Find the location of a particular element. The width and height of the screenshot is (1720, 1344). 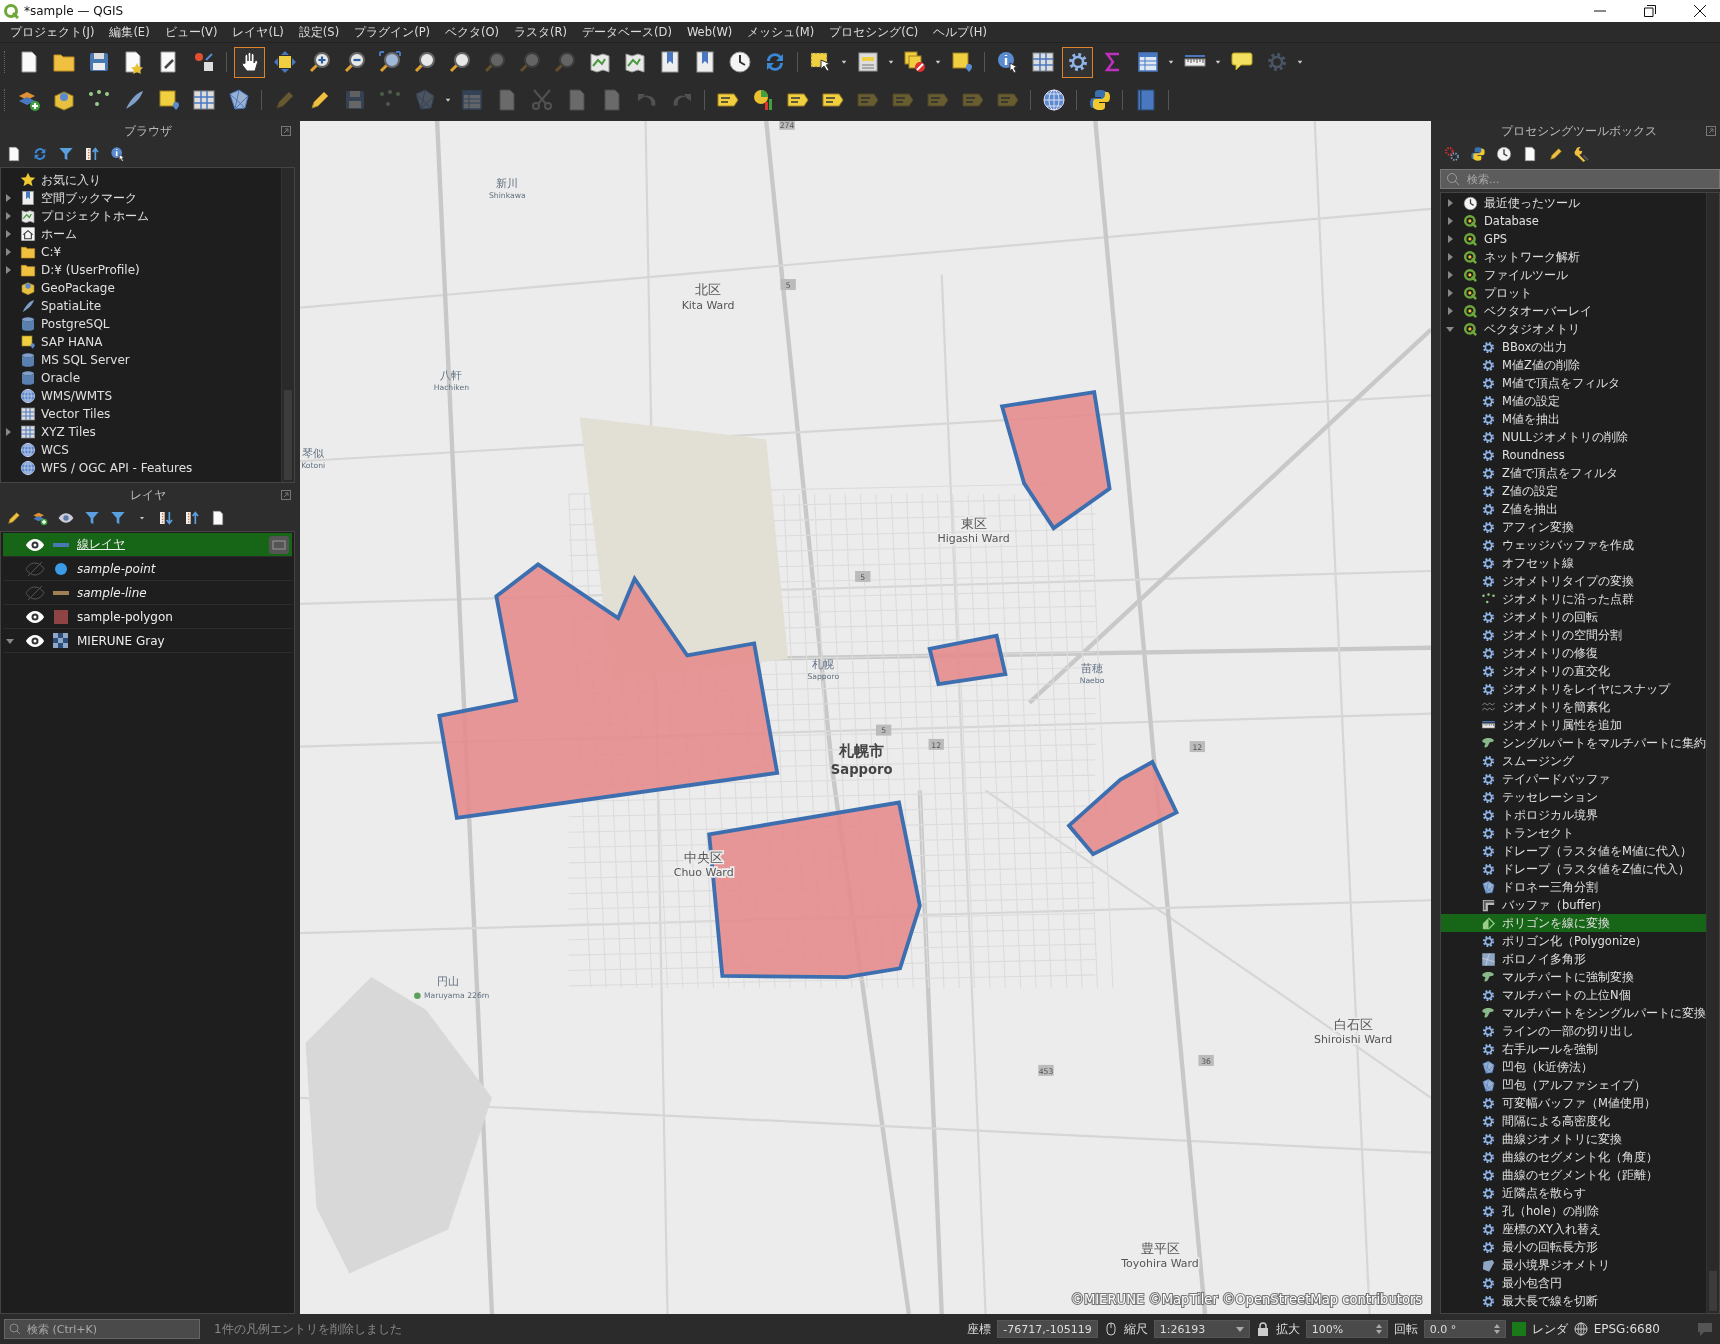

toolbox-item: トランセクト is located at coordinates (1538, 833).